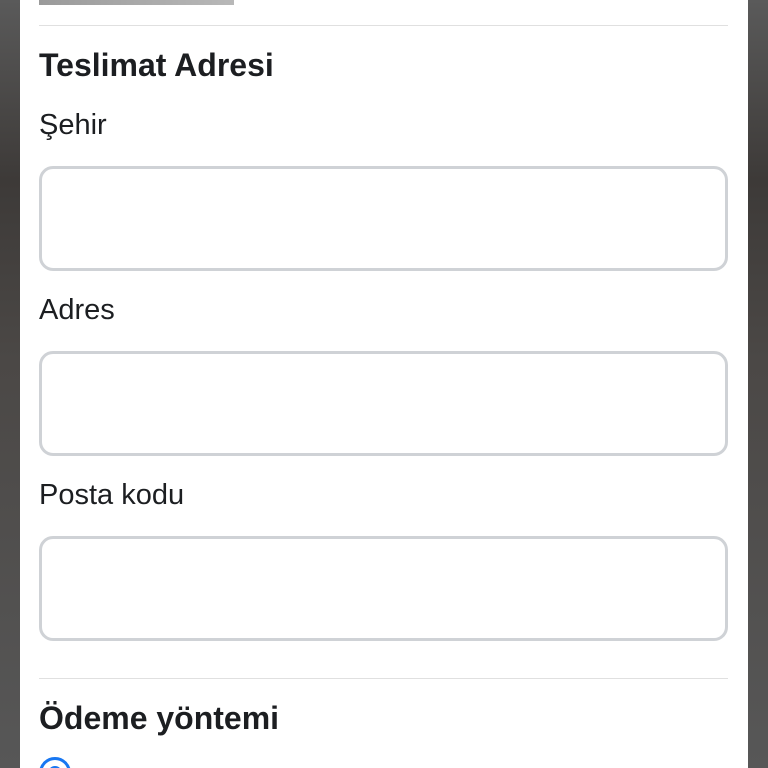  Describe the element at coordinates (77, 310) in the screenshot. I see `address-label: Adres` at that location.